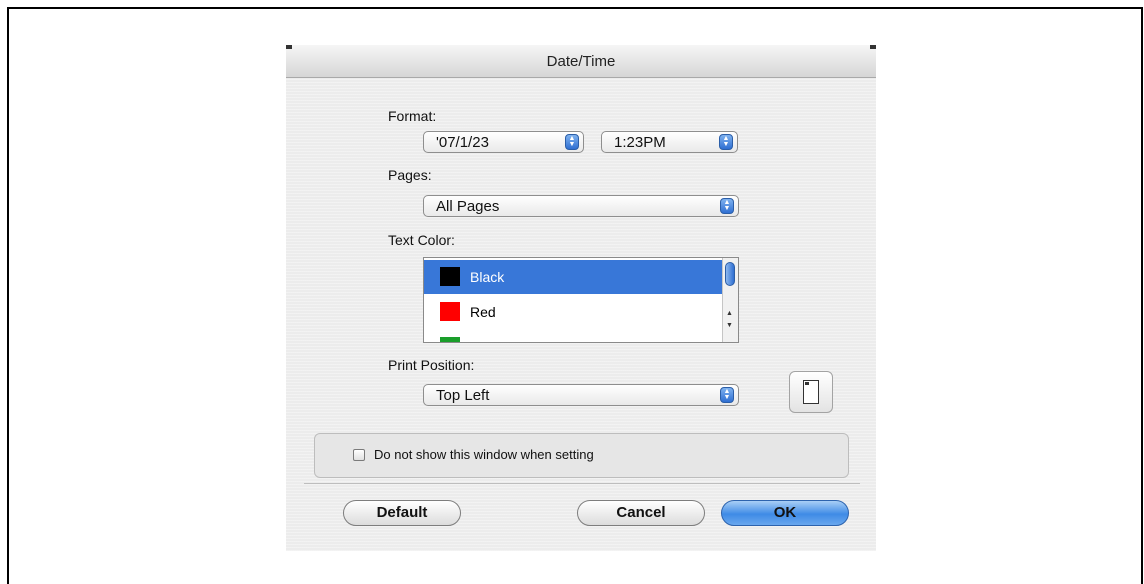 The height and width of the screenshot is (584, 1144). Describe the element at coordinates (289, 47) in the screenshot. I see `titlebar-corner-left` at that location.